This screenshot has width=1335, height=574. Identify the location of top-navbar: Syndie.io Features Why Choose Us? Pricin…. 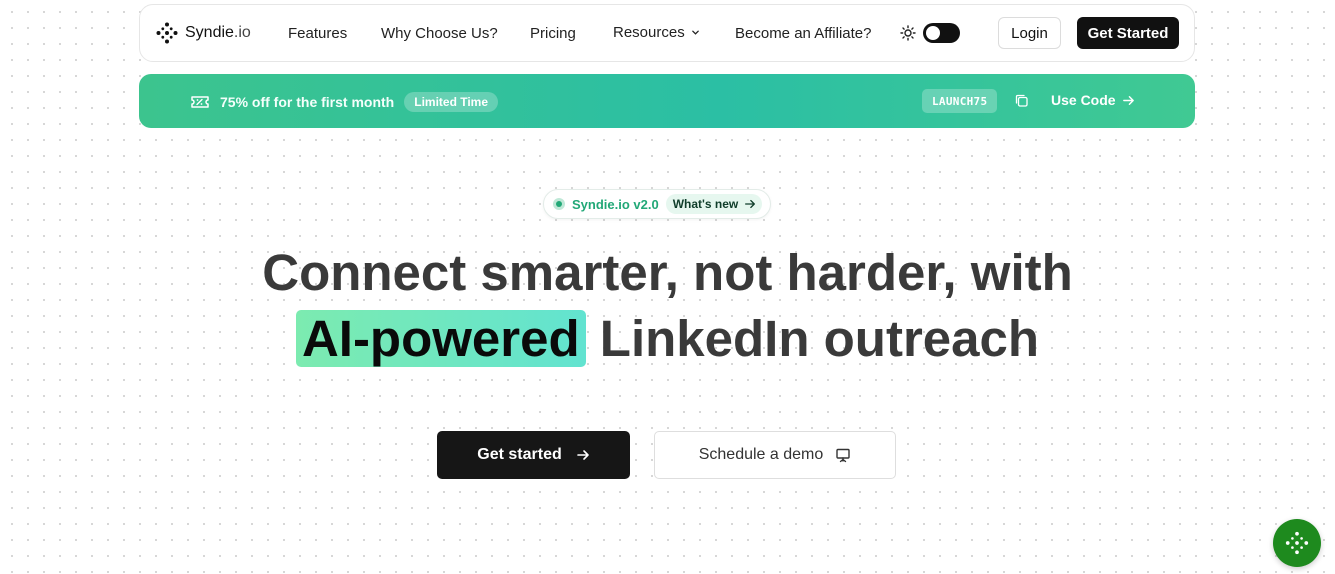
(667, 33).